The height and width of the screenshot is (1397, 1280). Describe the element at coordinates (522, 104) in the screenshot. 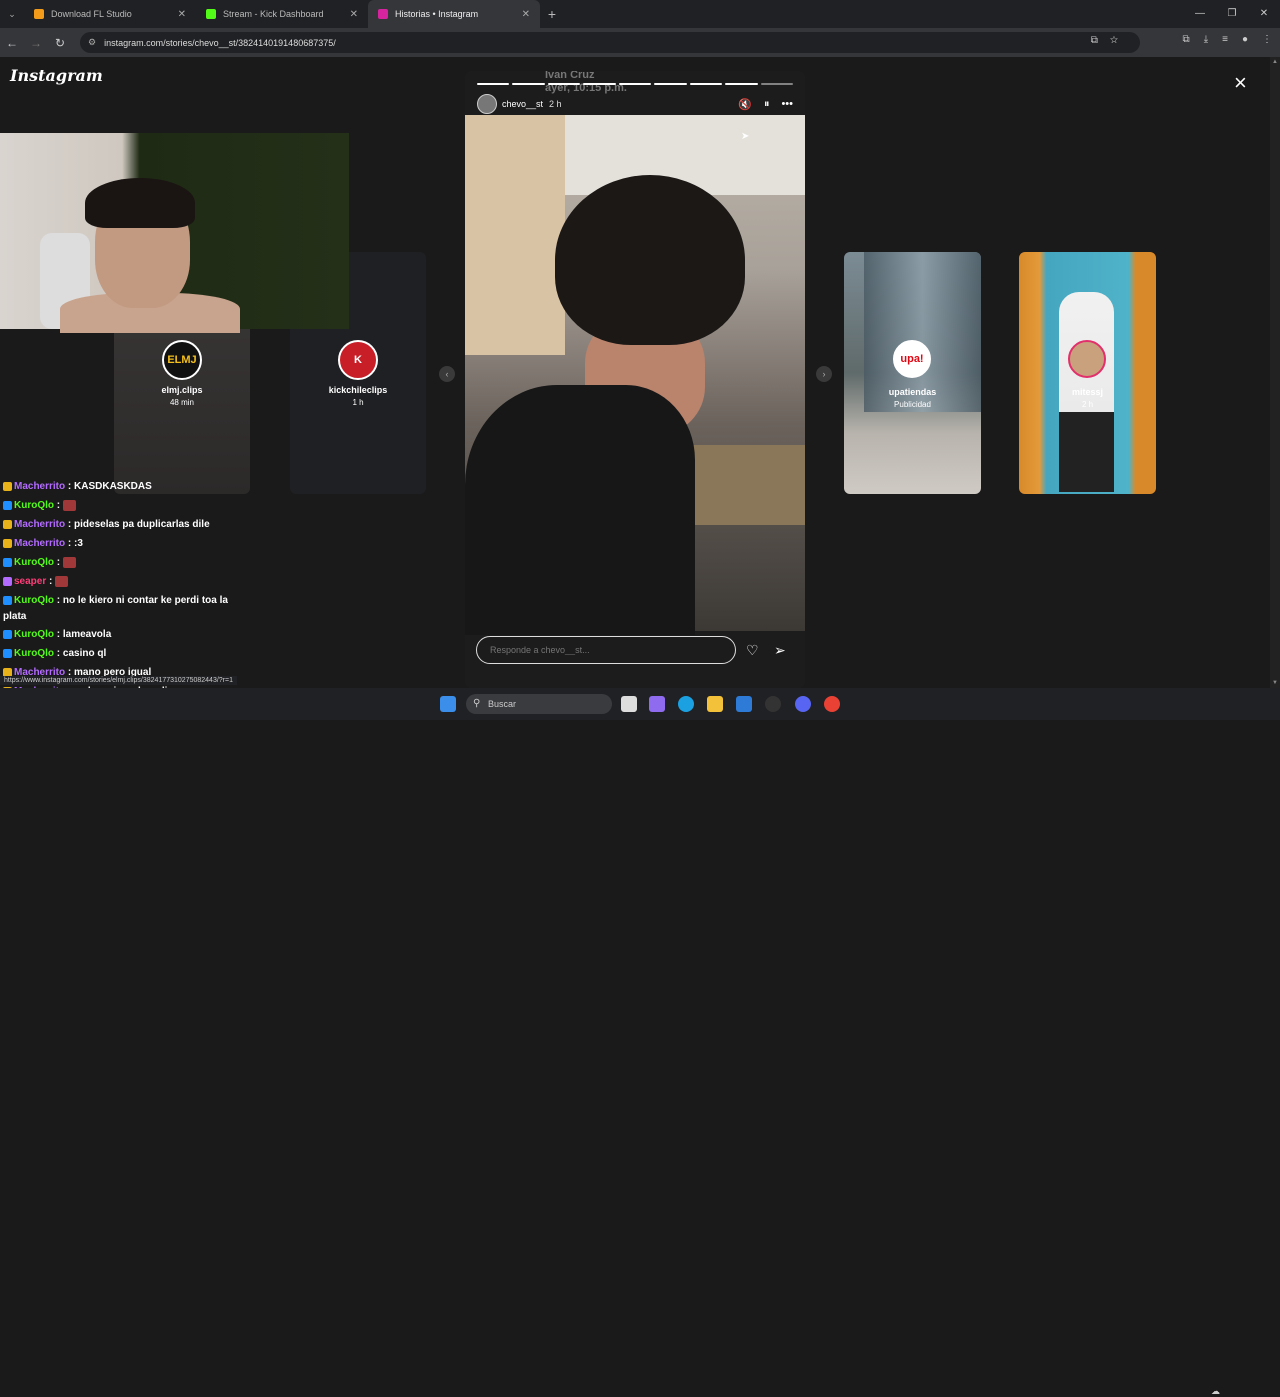

I see `story-username: chevo__st` at that location.